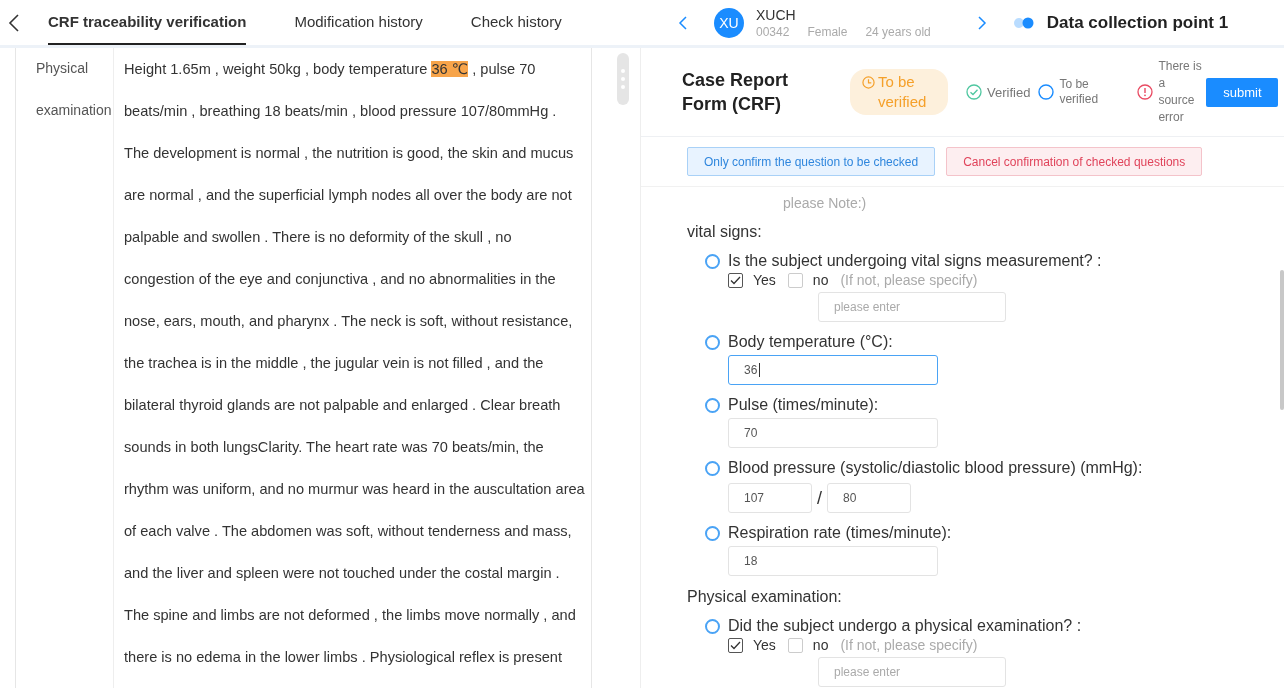 The image size is (1284, 688). I want to click on patient-age: 24 years old, so click(898, 31).